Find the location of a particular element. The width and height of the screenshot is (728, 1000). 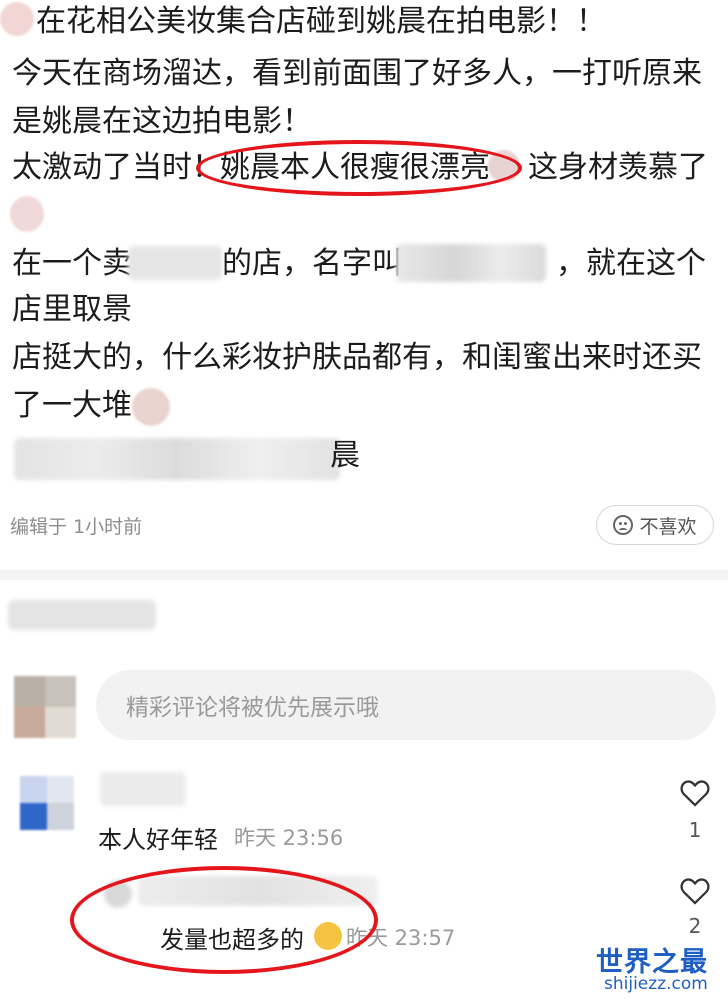

frown-icon is located at coordinates (623, 525).